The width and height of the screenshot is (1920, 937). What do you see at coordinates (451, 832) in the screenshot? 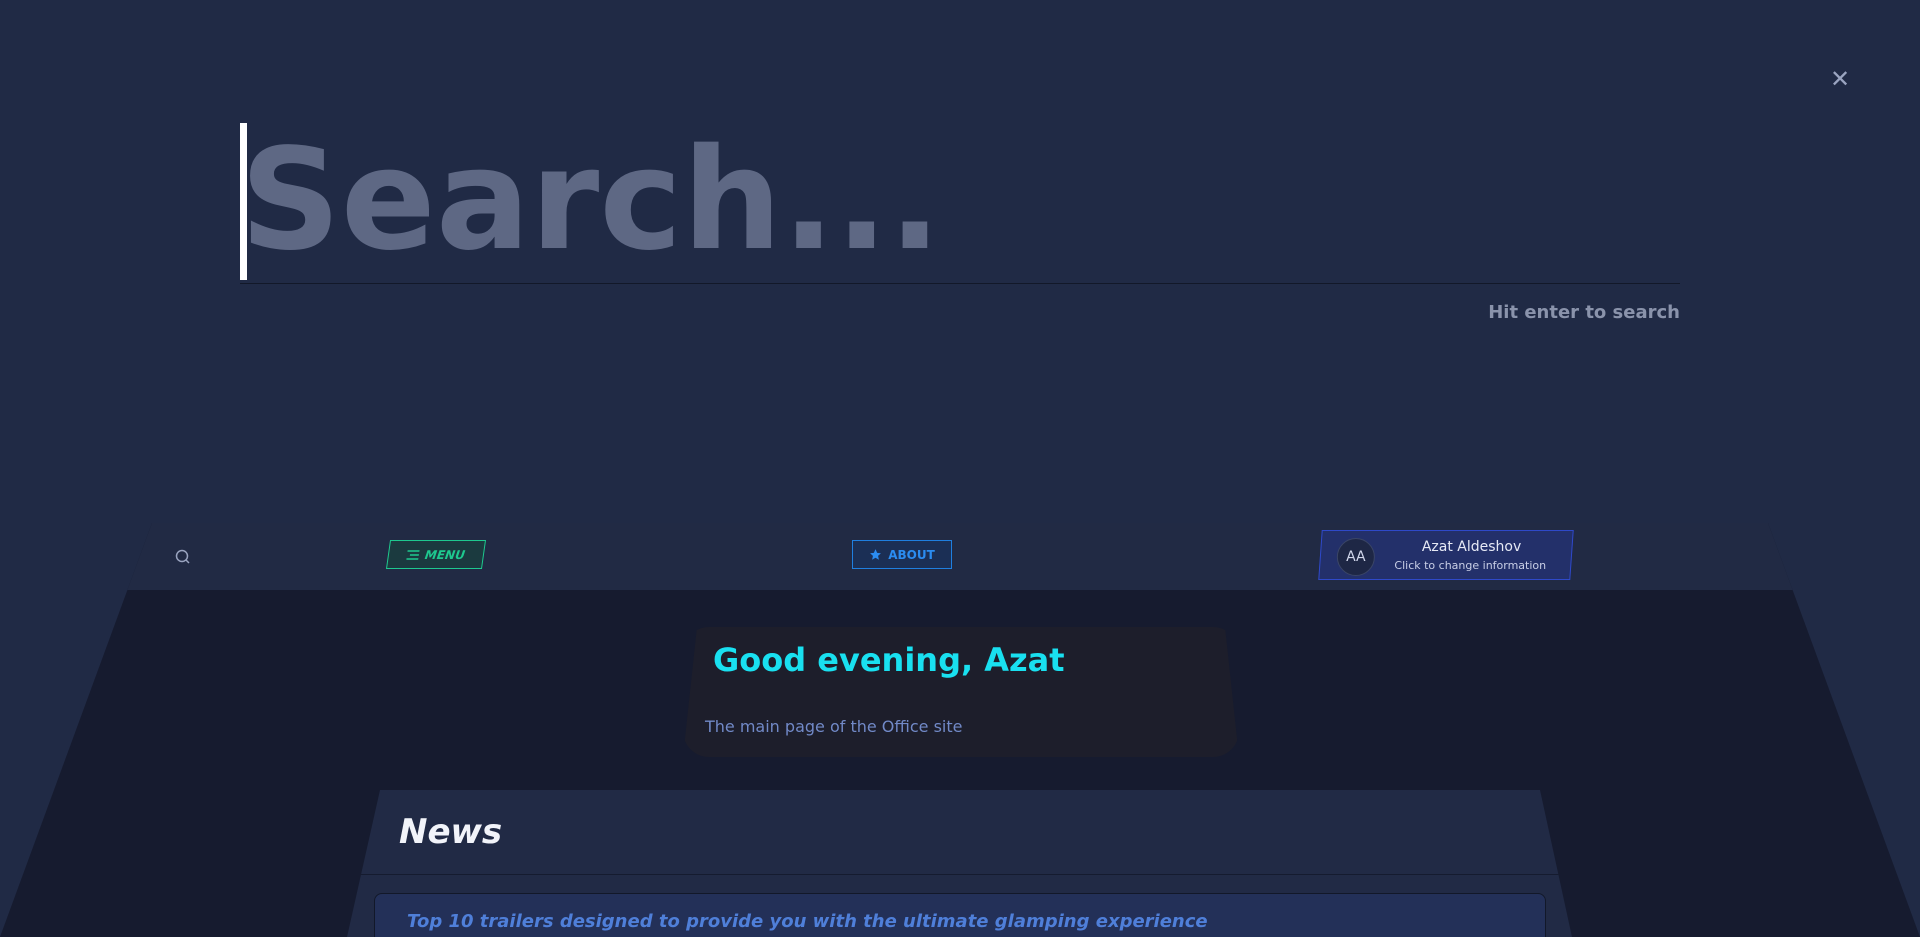
I see `news-heading: News` at bounding box center [451, 832].